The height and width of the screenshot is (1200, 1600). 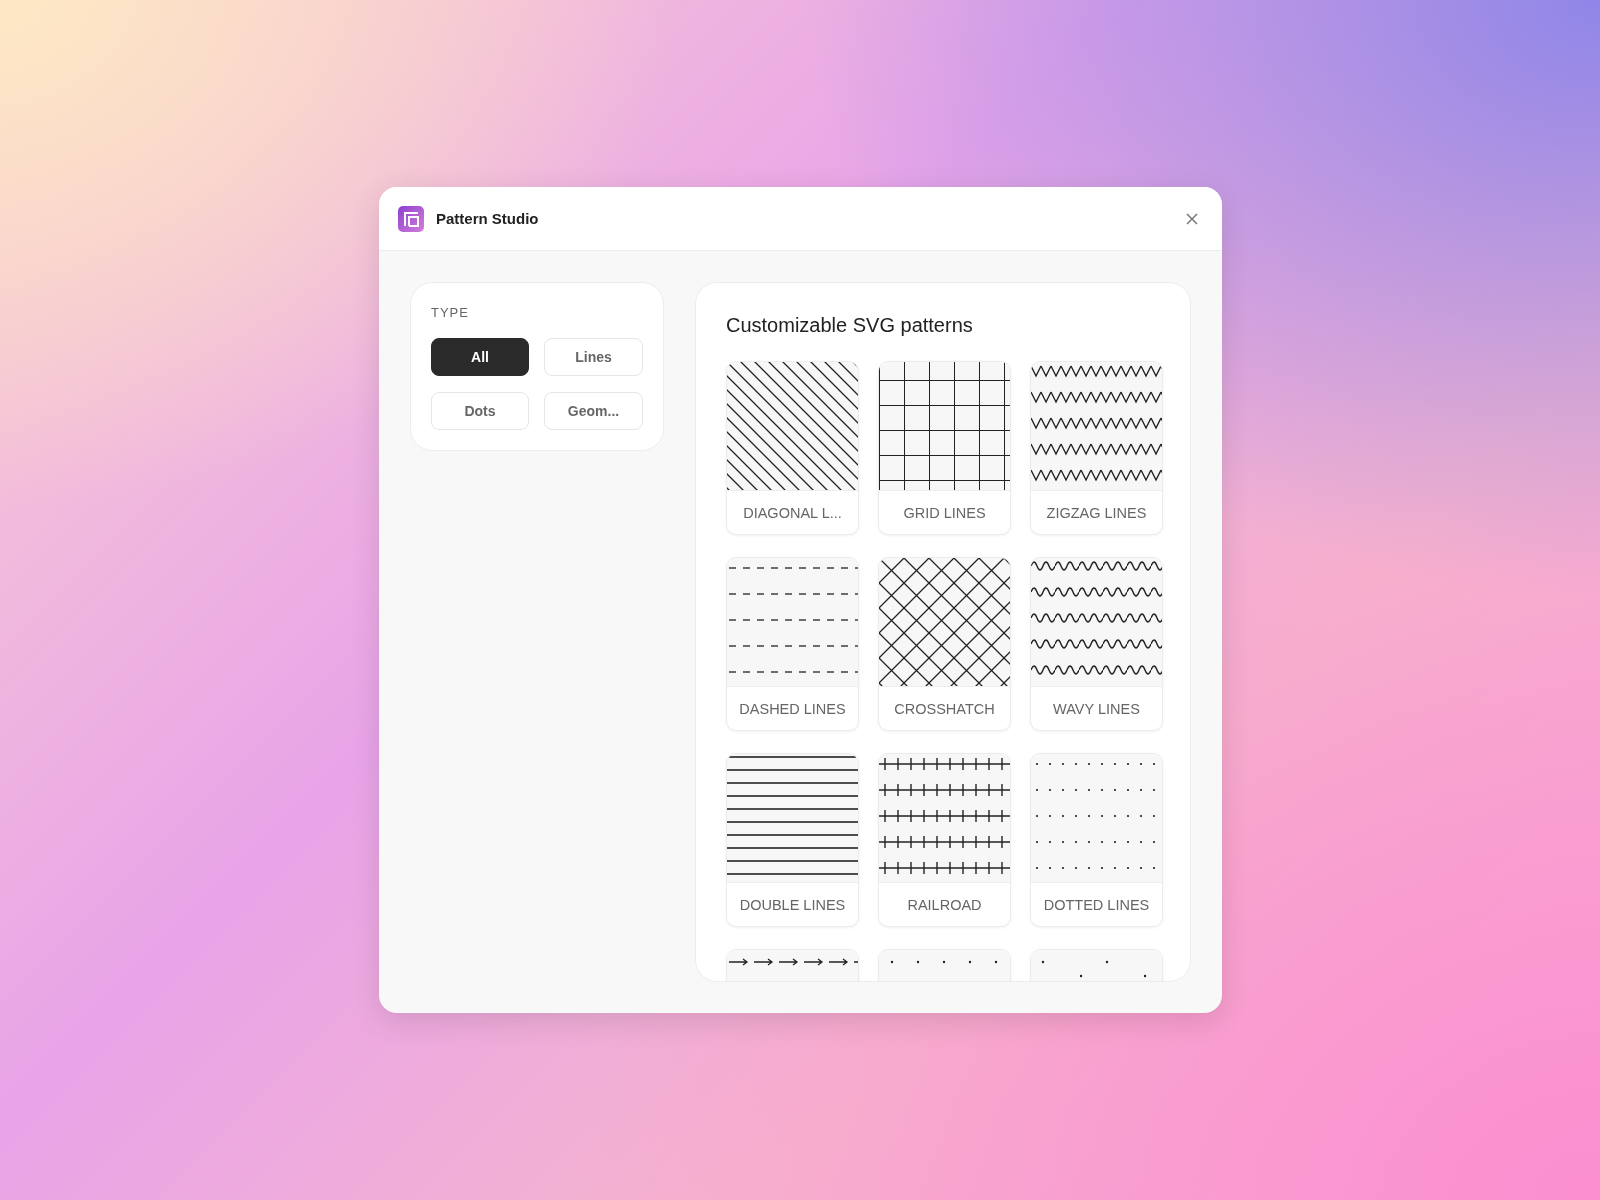 What do you see at coordinates (1096, 840) in the screenshot?
I see `pattern-card: DOTTED LINES` at bounding box center [1096, 840].